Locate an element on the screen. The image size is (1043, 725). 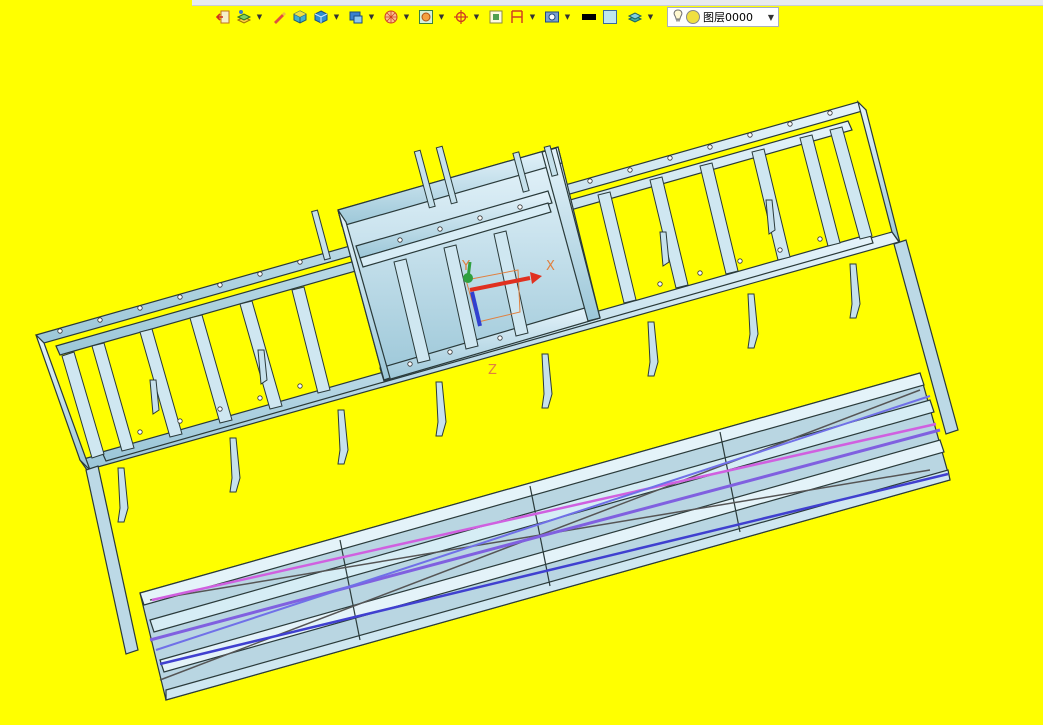
axis-y-label: Y is located at coordinates (465, 266).